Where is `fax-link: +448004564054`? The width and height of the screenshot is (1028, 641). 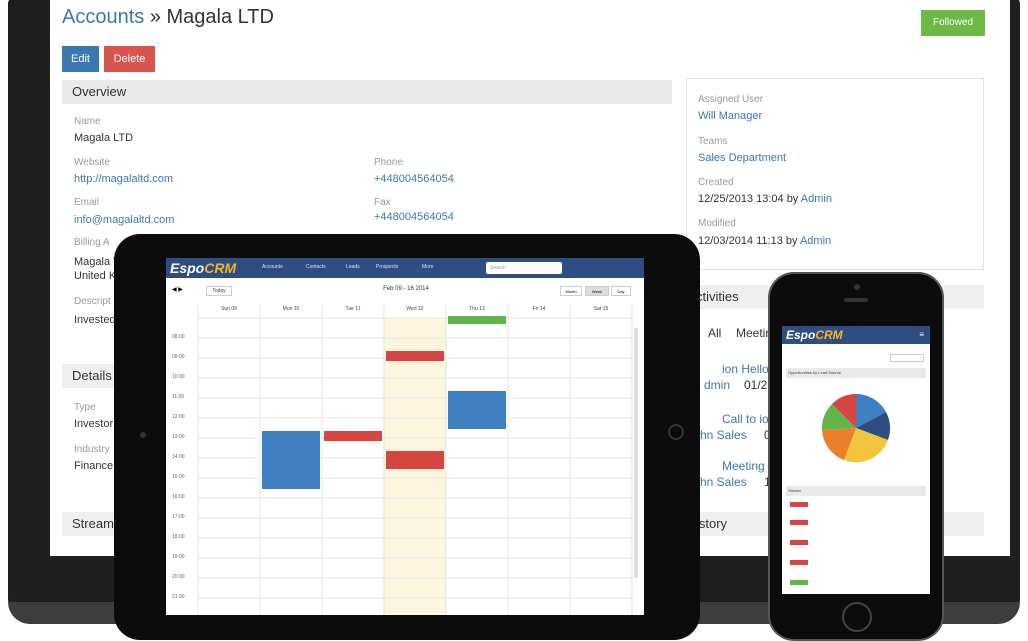
fax-link: +448004564054 is located at coordinates (414, 217).